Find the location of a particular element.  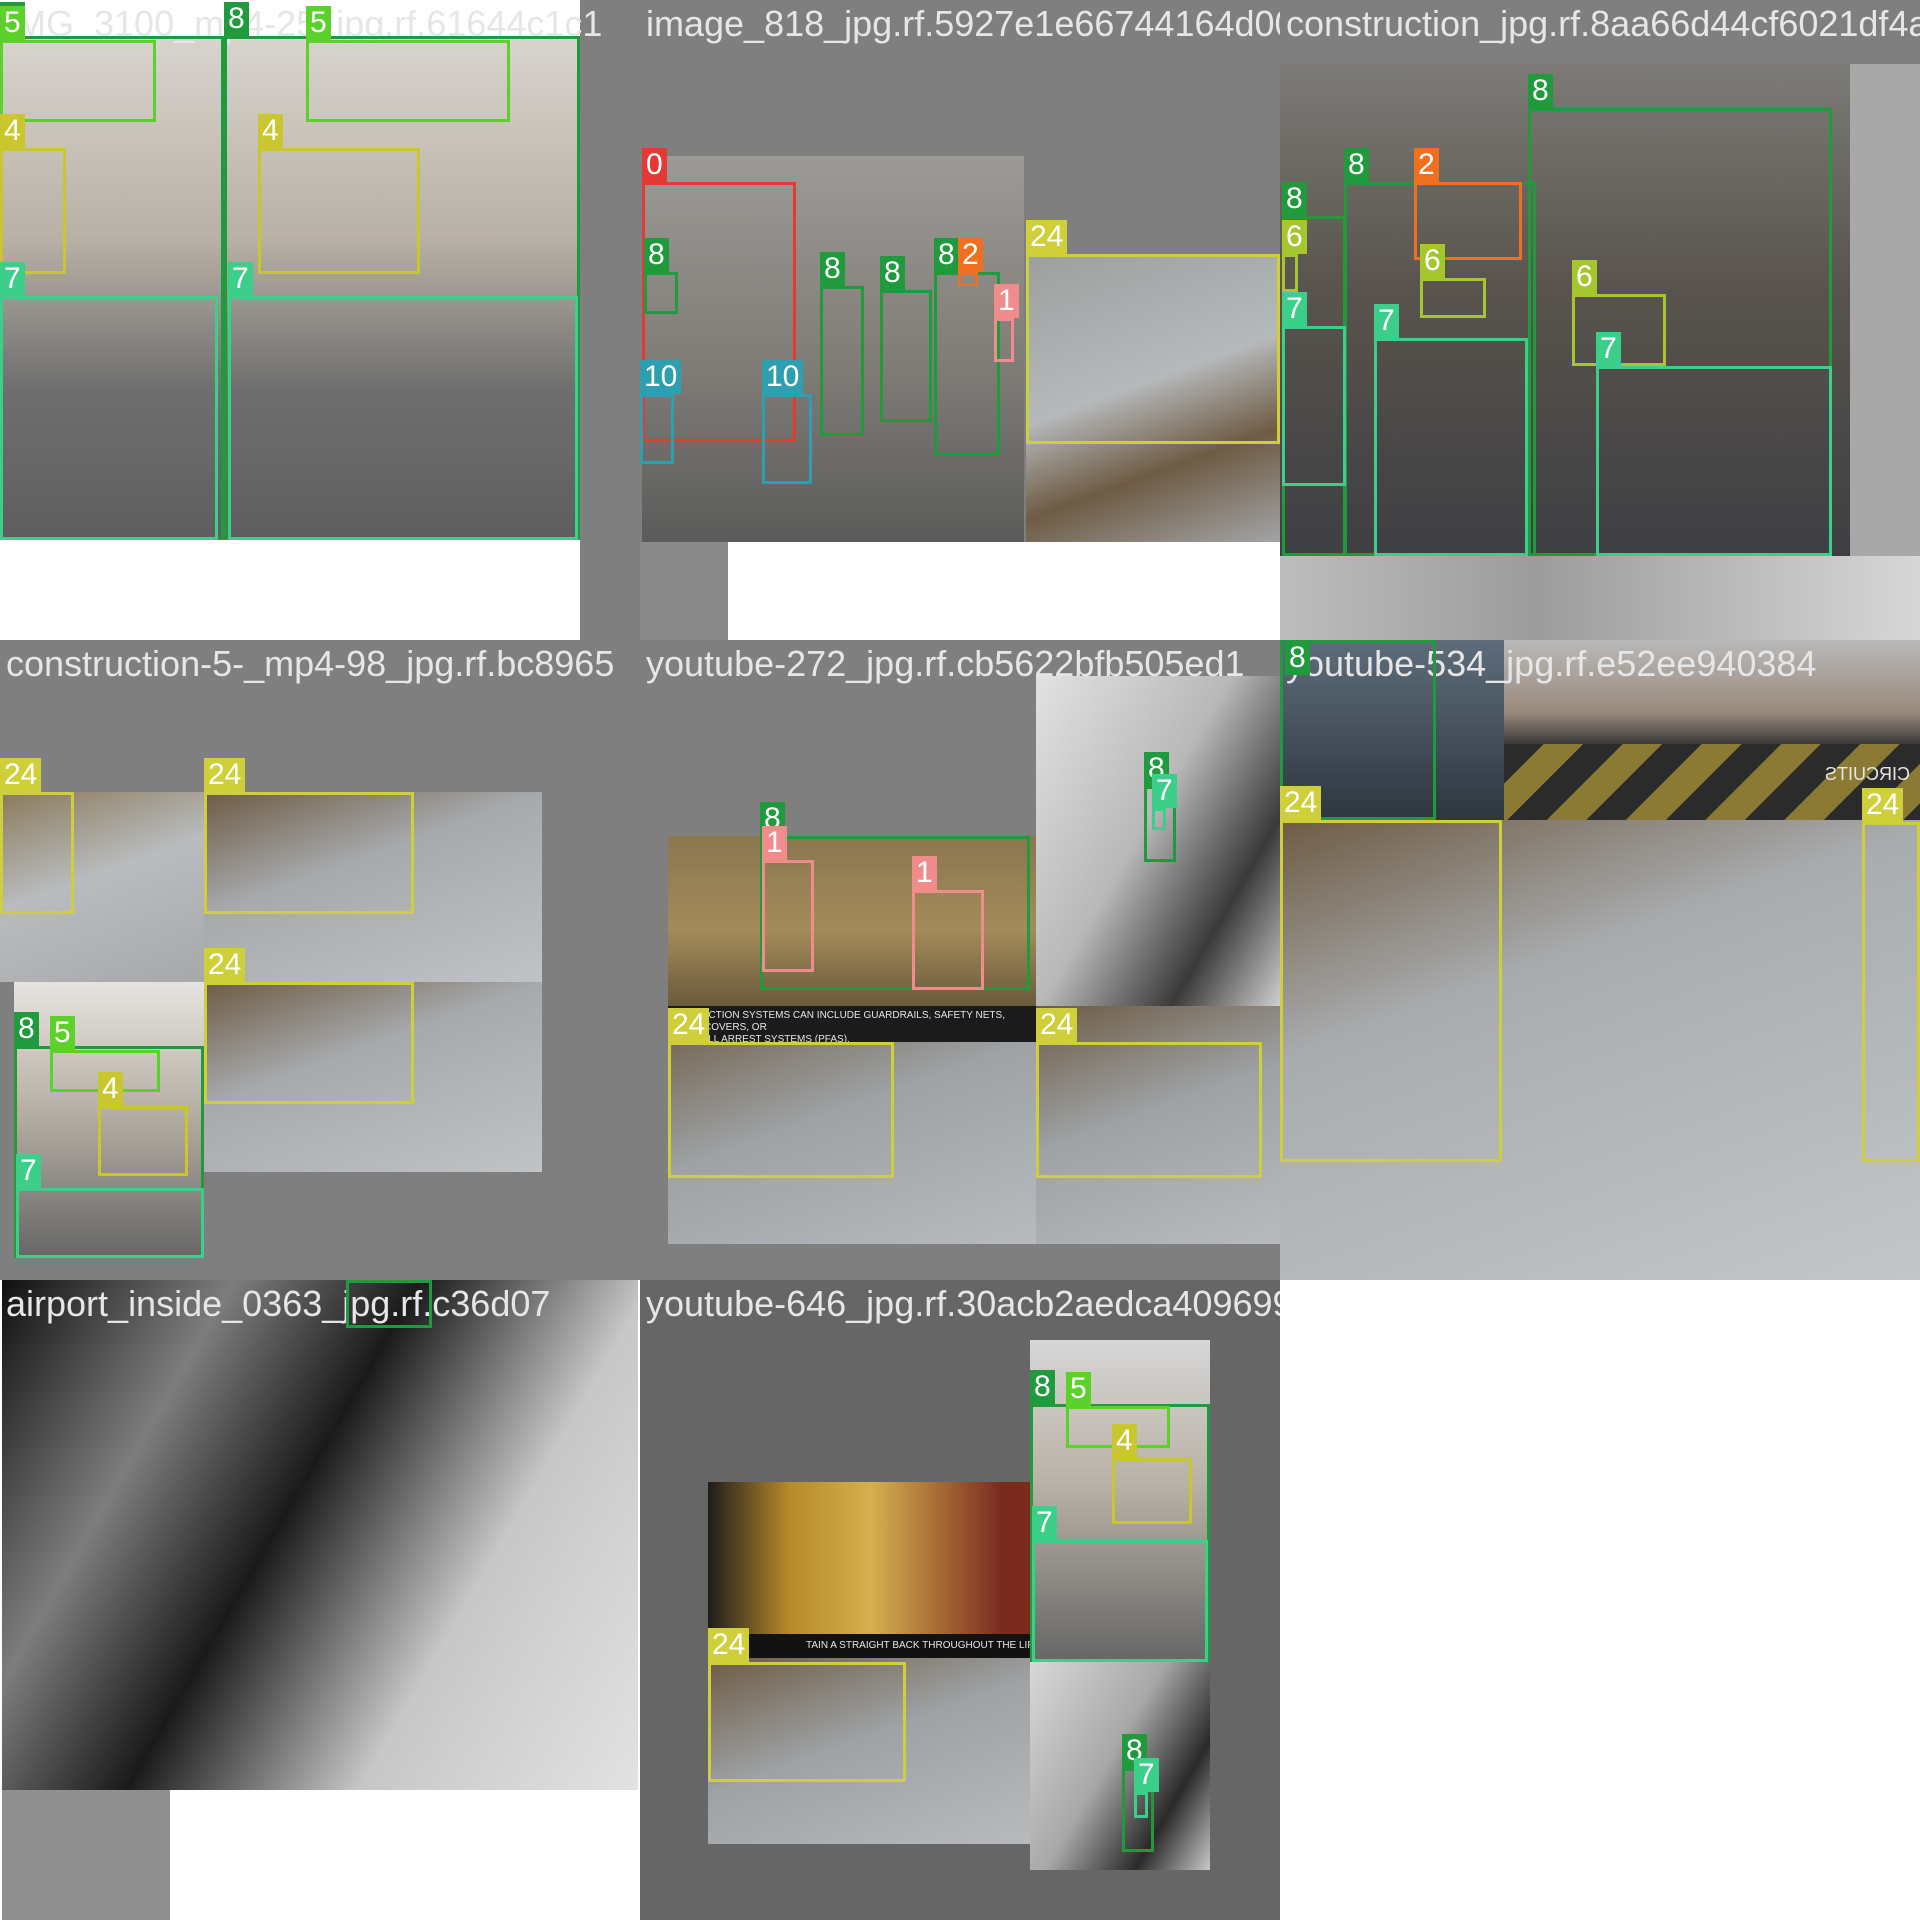

bbox-5: 5 is located at coordinates (78, 64).